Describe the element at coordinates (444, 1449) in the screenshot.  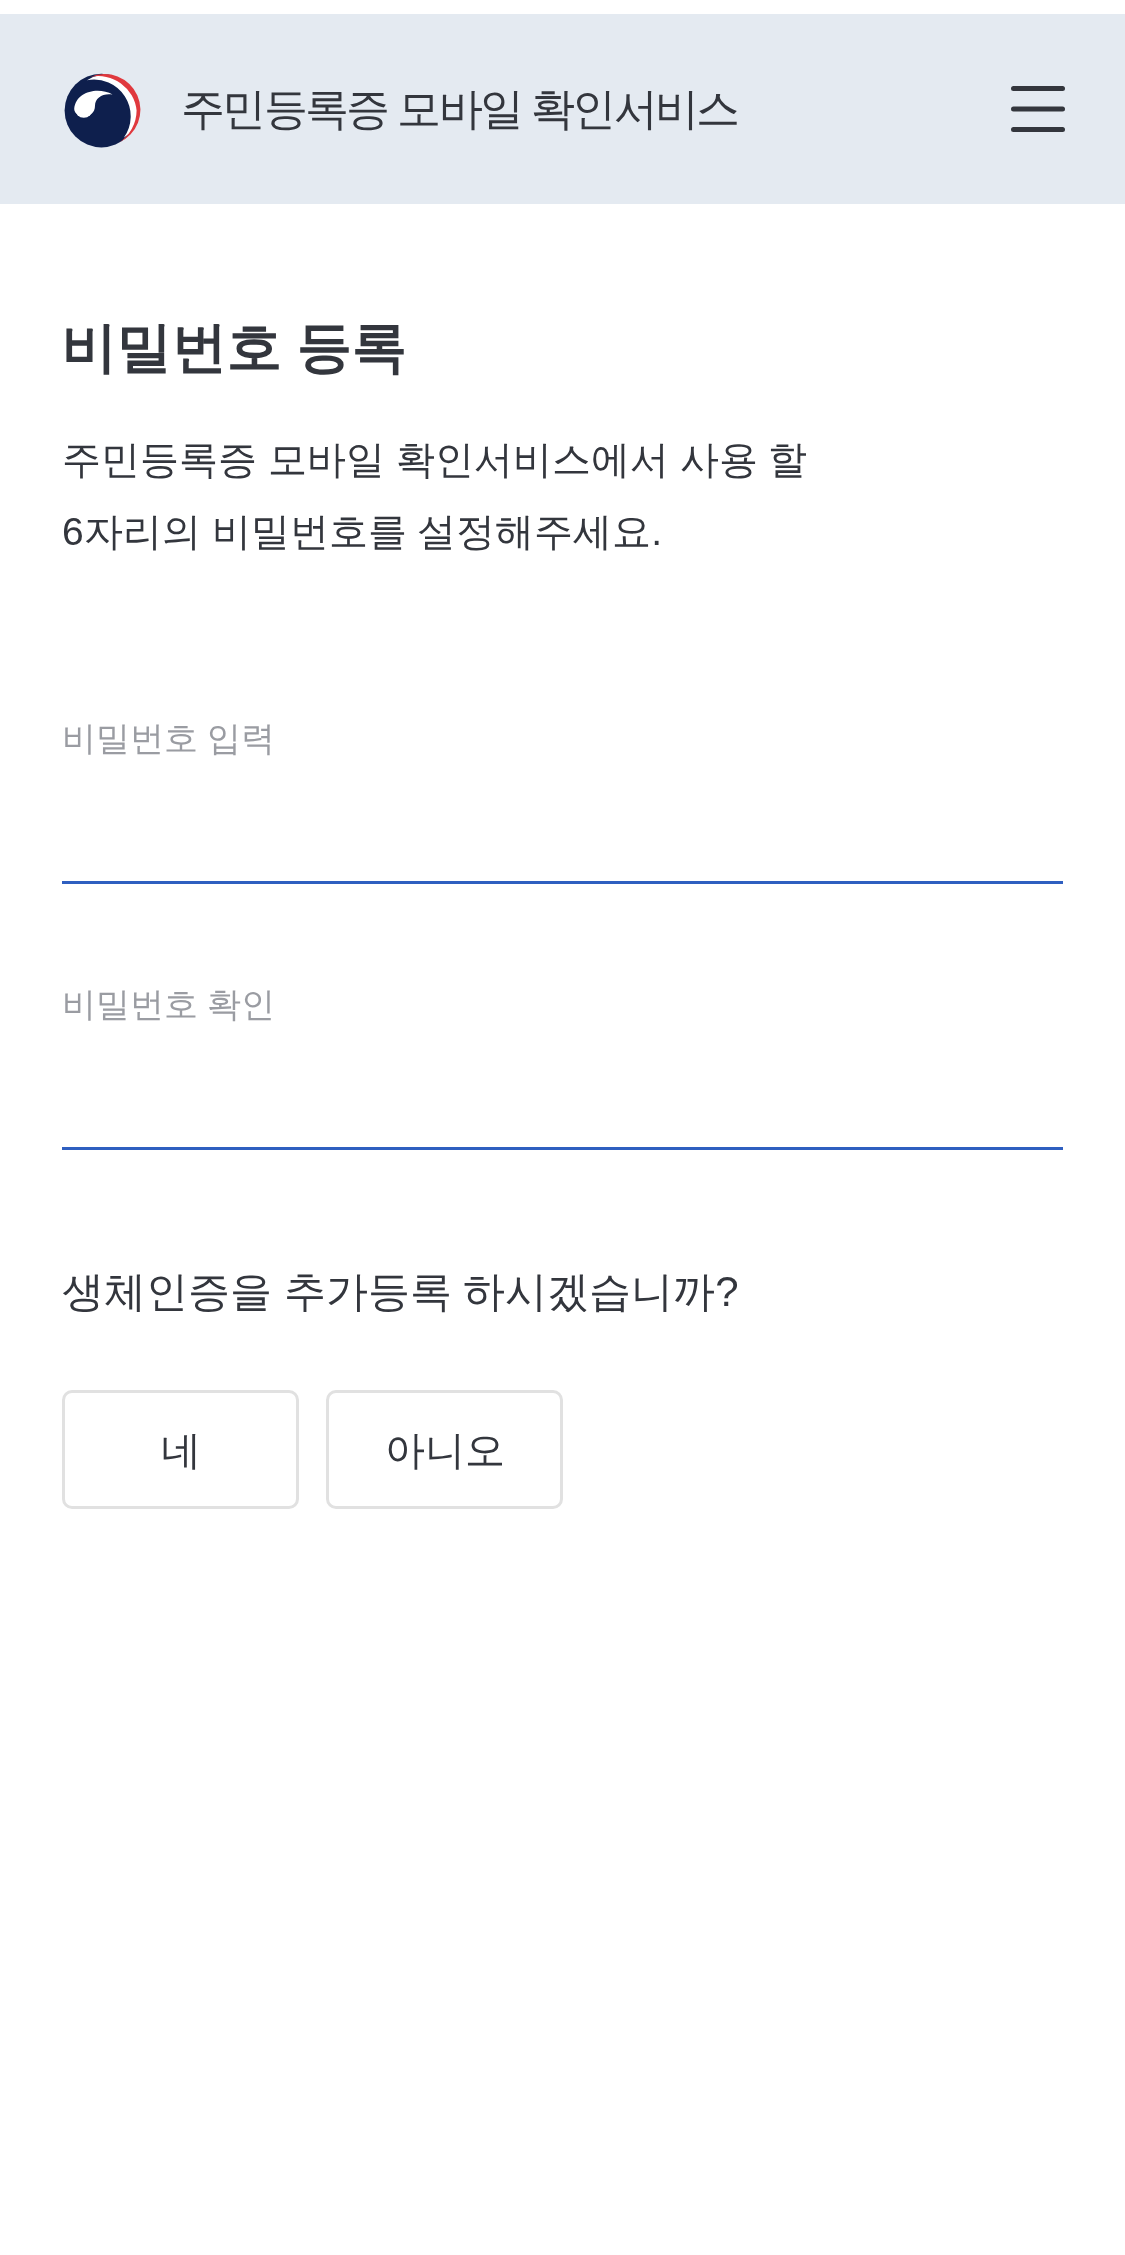
I see `choice-button: 아니오` at that location.